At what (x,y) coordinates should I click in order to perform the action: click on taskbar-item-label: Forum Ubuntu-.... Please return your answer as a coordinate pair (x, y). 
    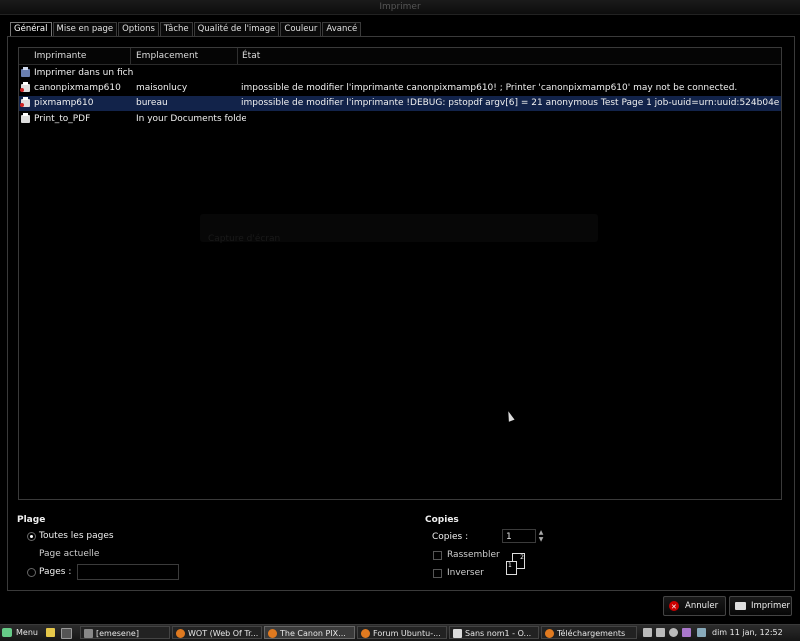
    Looking at the image, I should click on (407, 633).